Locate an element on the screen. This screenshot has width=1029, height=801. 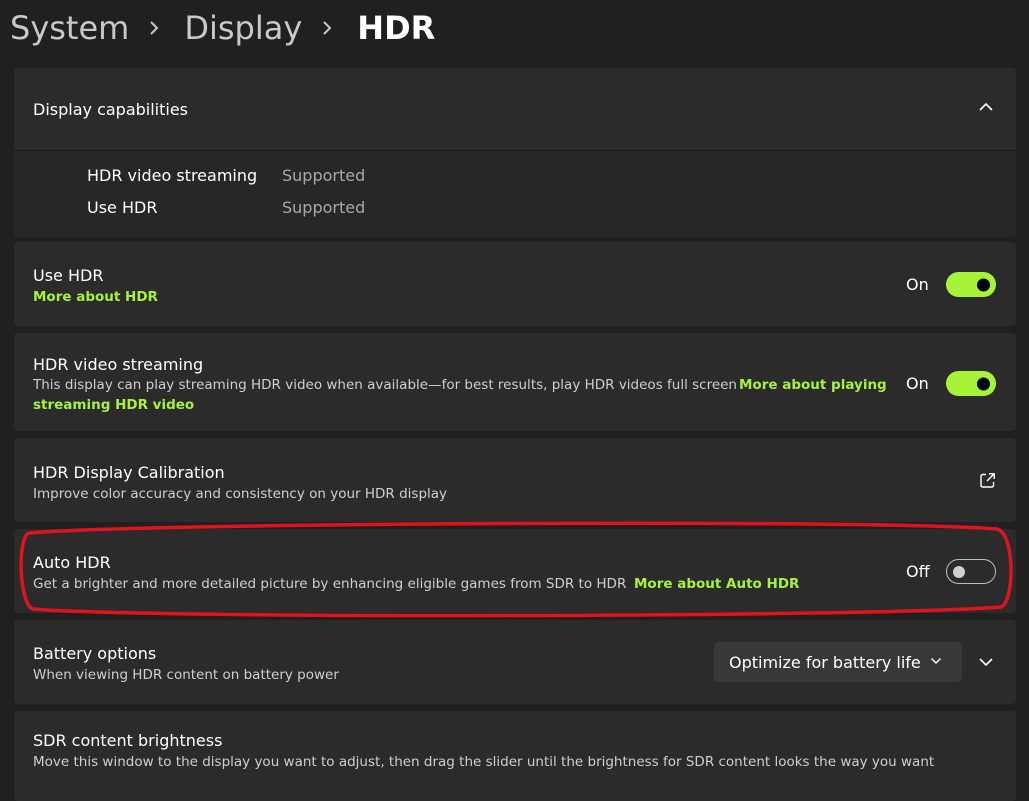
more-about-streaming-link-cont: streaming HDR video is located at coordinates (113, 405).